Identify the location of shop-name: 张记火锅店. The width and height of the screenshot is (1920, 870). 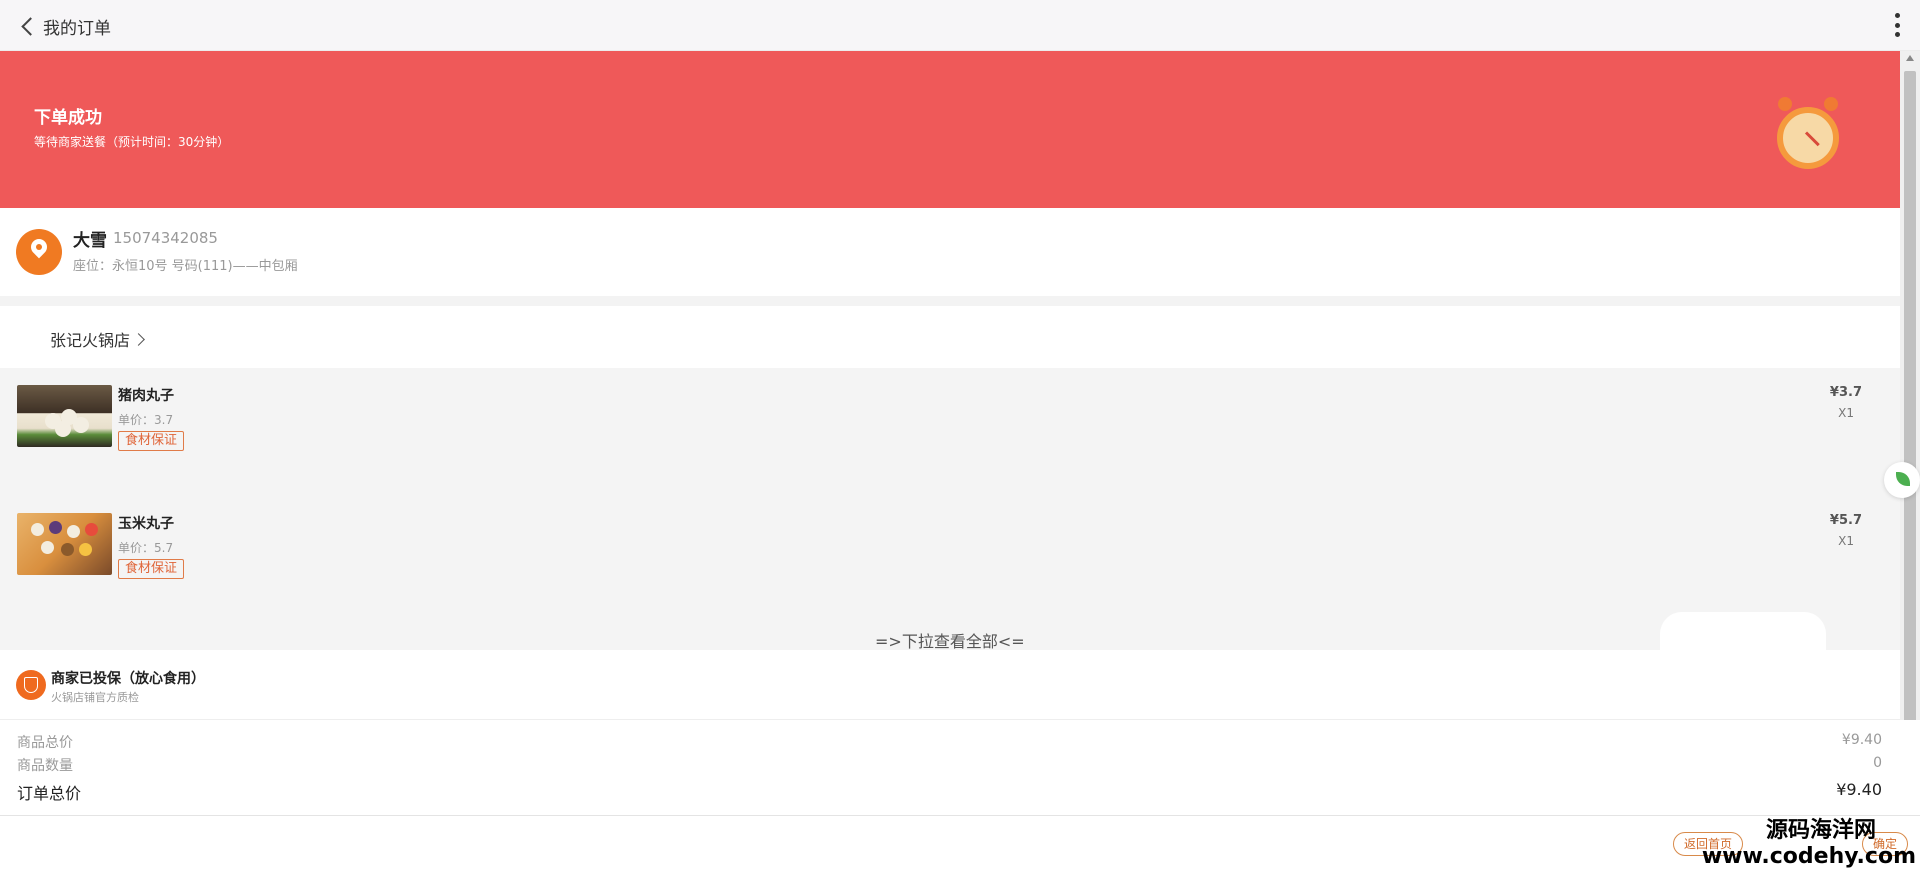
(90, 339).